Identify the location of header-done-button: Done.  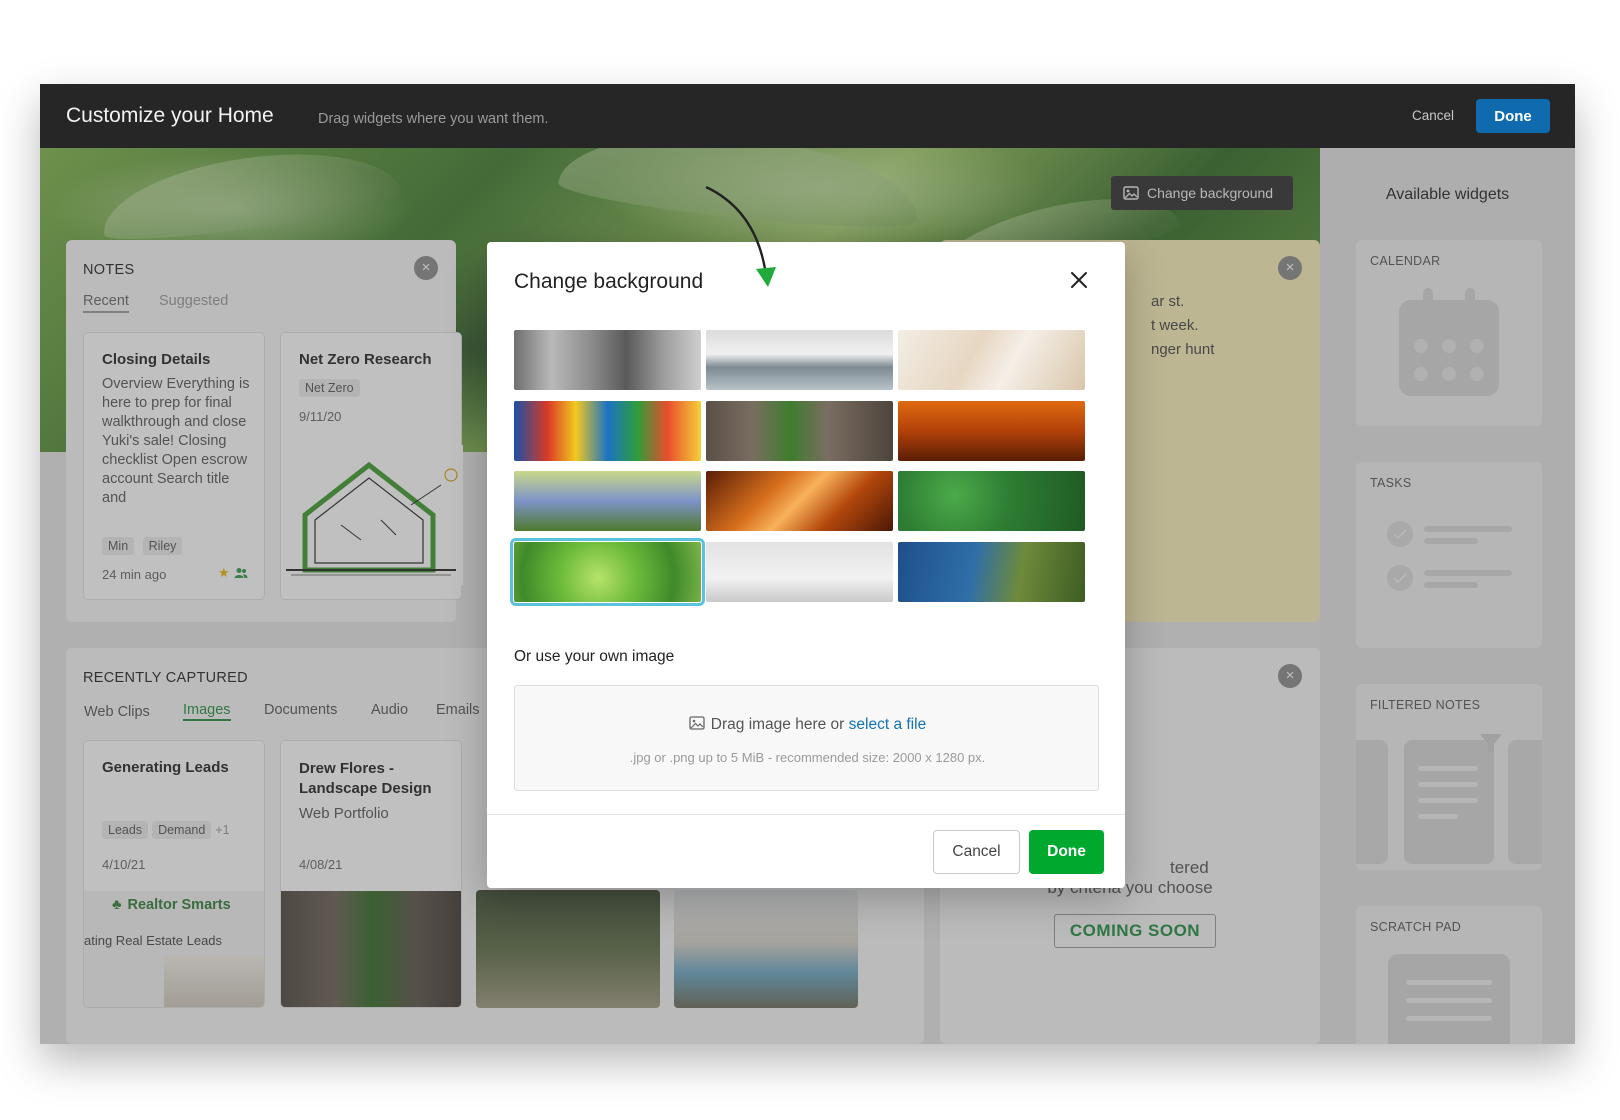
(1513, 116).